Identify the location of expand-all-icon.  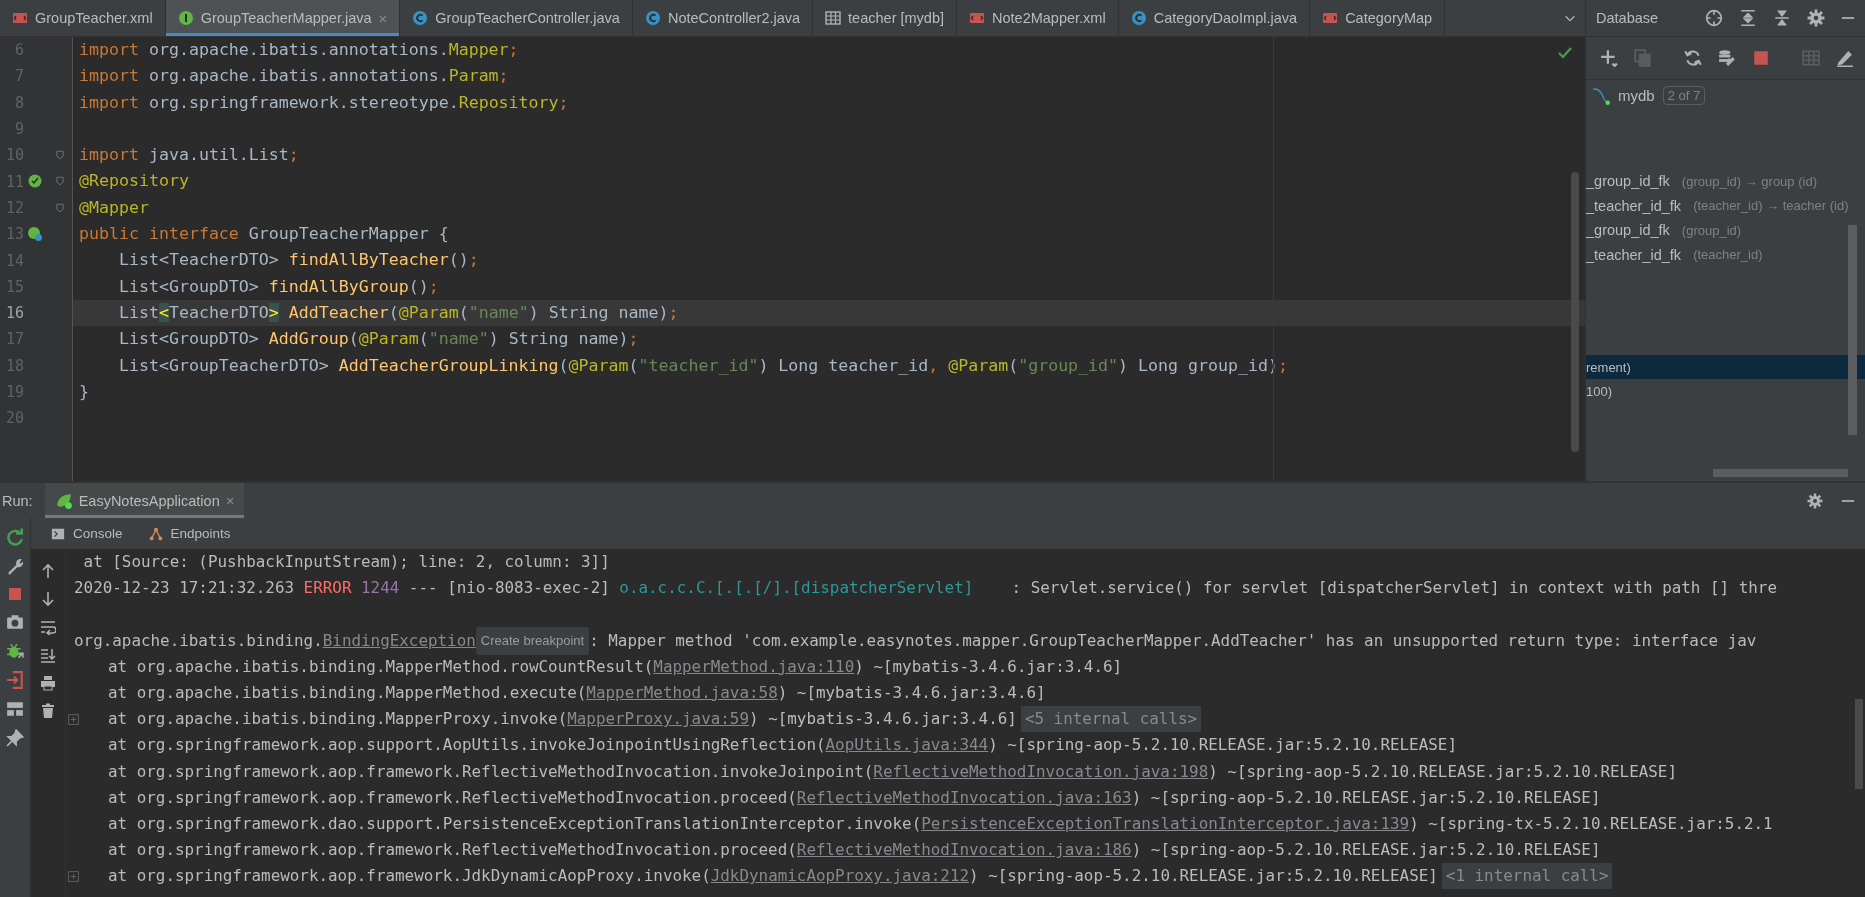
(1748, 18).